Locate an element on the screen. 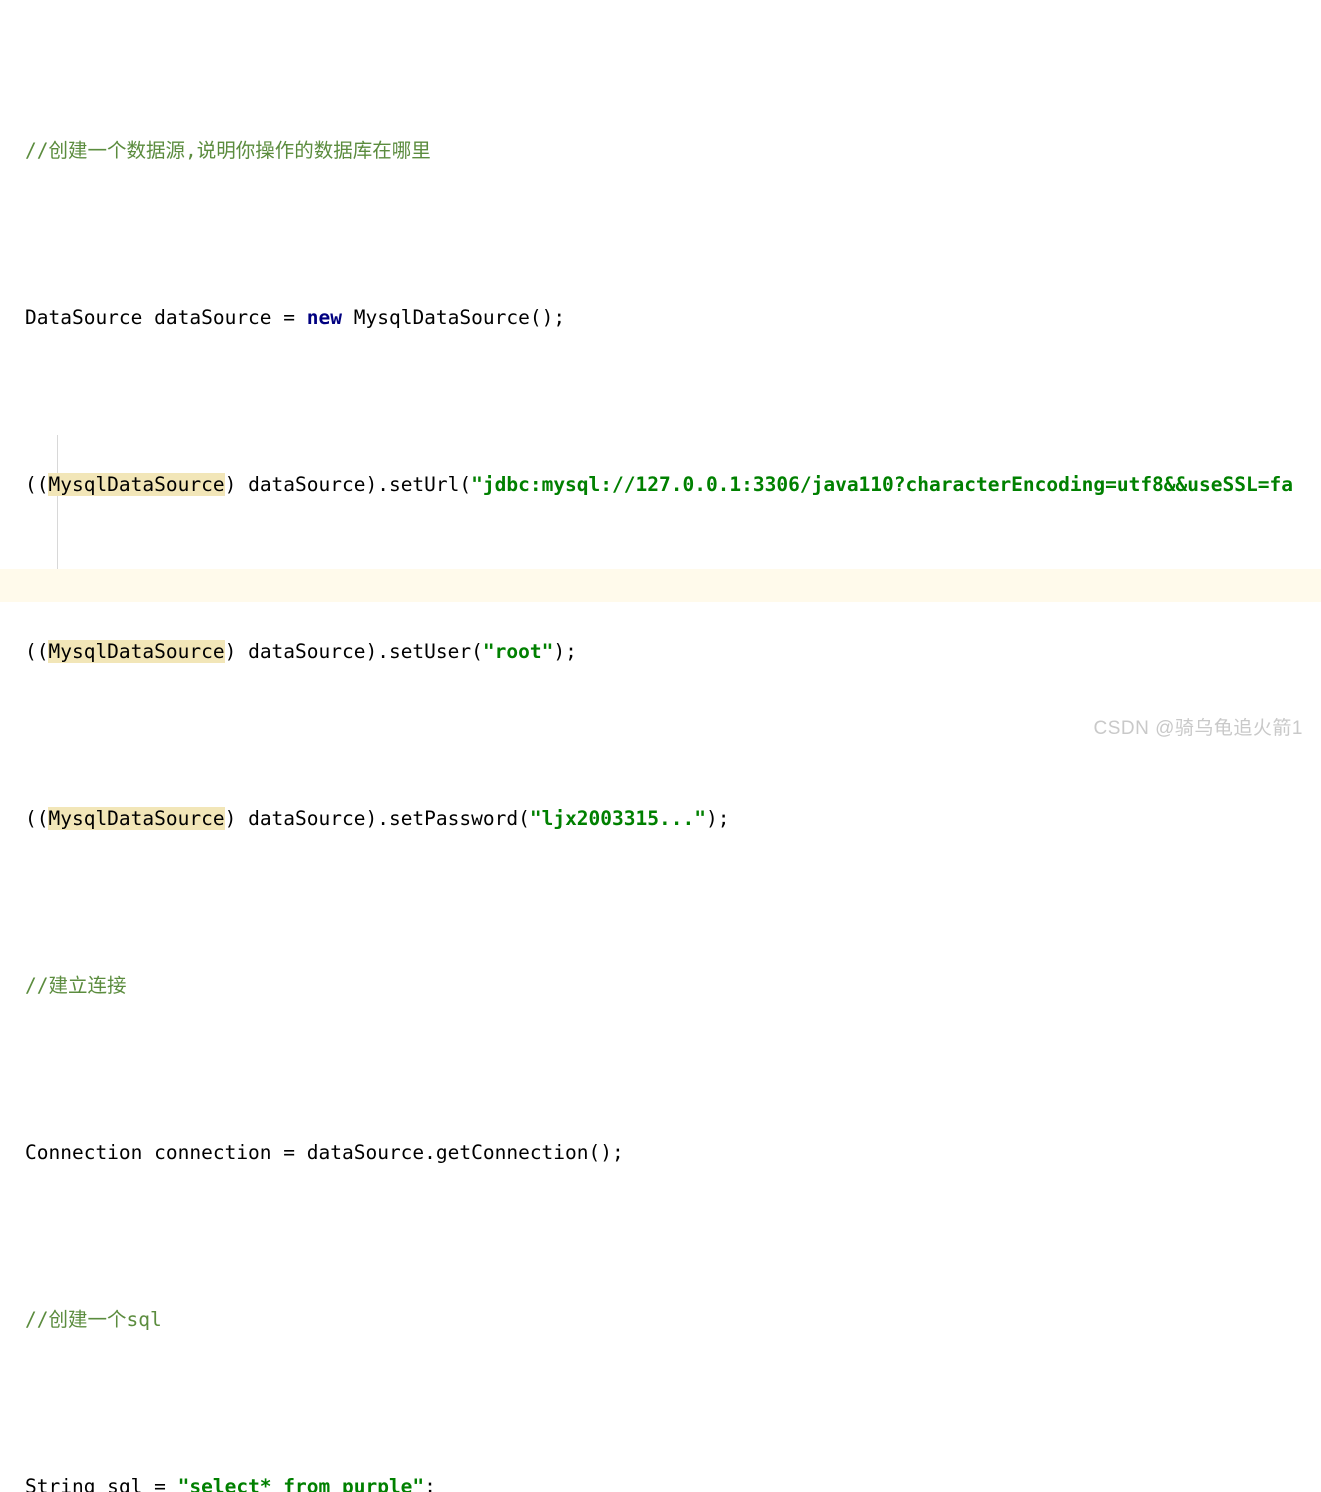  code-line: //建立连接 is located at coordinates (660, 985).